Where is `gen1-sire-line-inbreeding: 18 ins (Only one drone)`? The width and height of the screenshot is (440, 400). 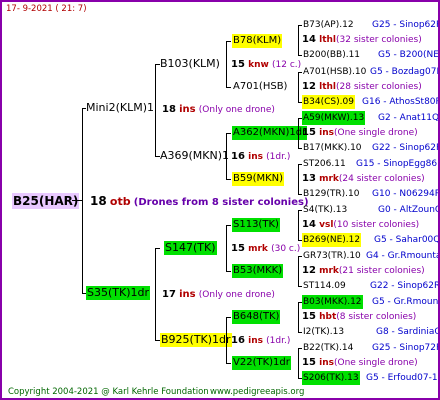 gen1-sire-line-inbreeding: 18 ins (Only one drone) is located at coordinates (218, 110).